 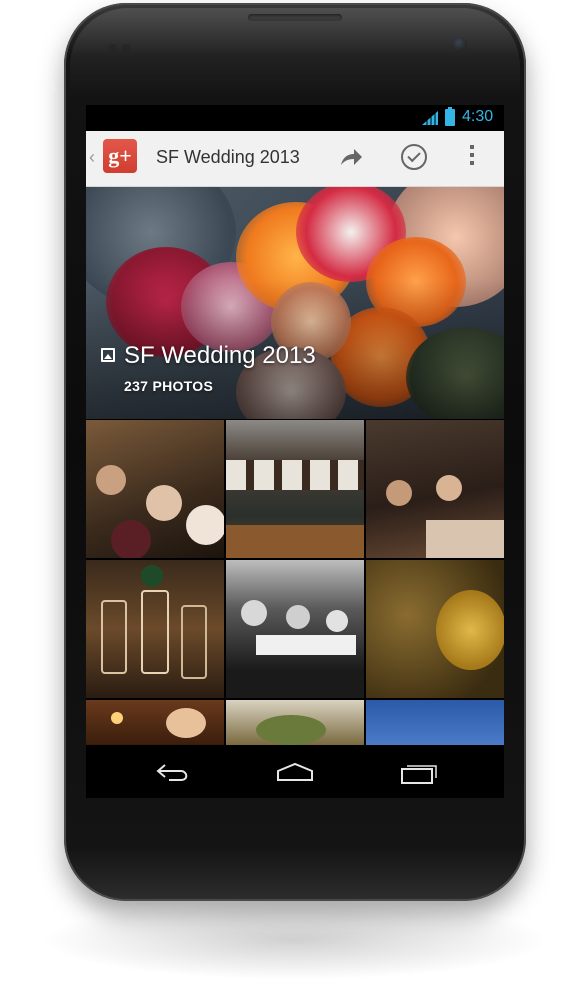 I want to click on banquet-hall-photo, so click(x=295, y=489).